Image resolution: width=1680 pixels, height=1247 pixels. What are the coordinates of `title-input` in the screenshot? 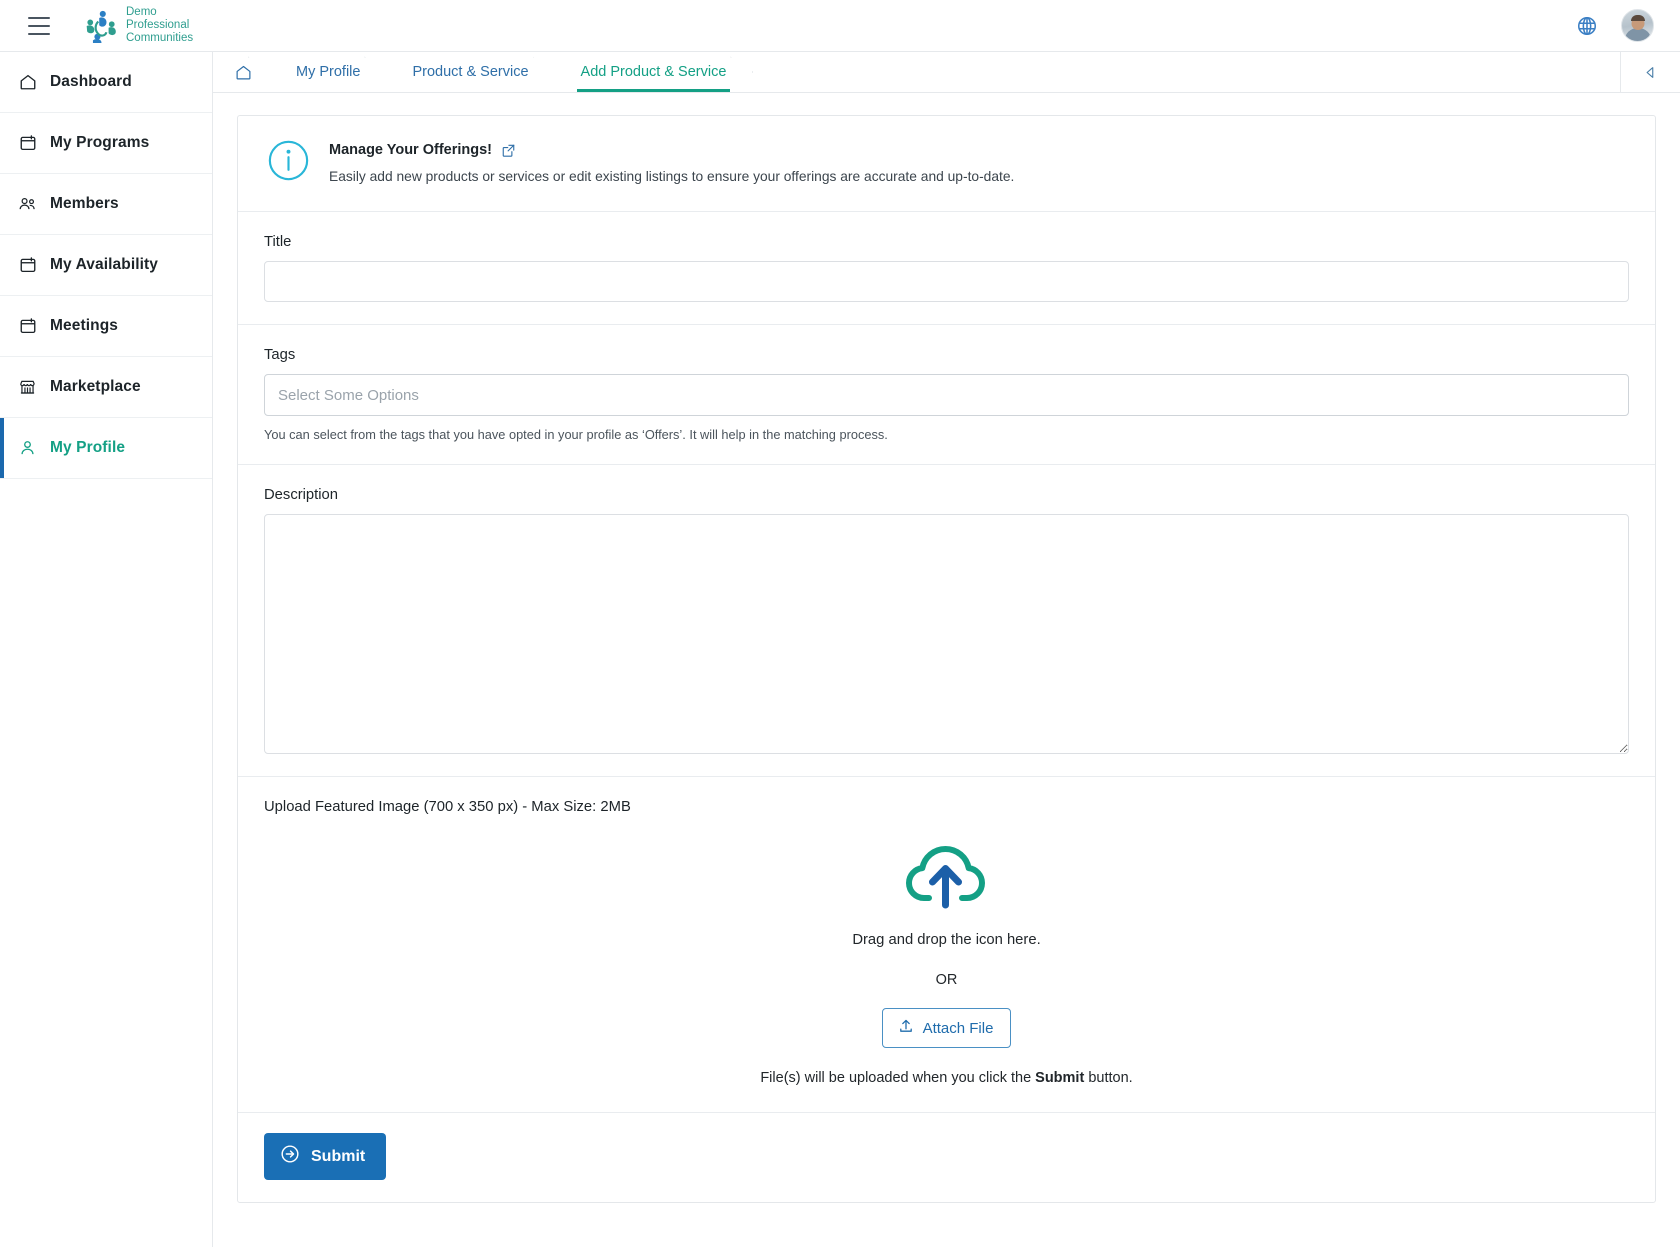 It's located at (946, 281).